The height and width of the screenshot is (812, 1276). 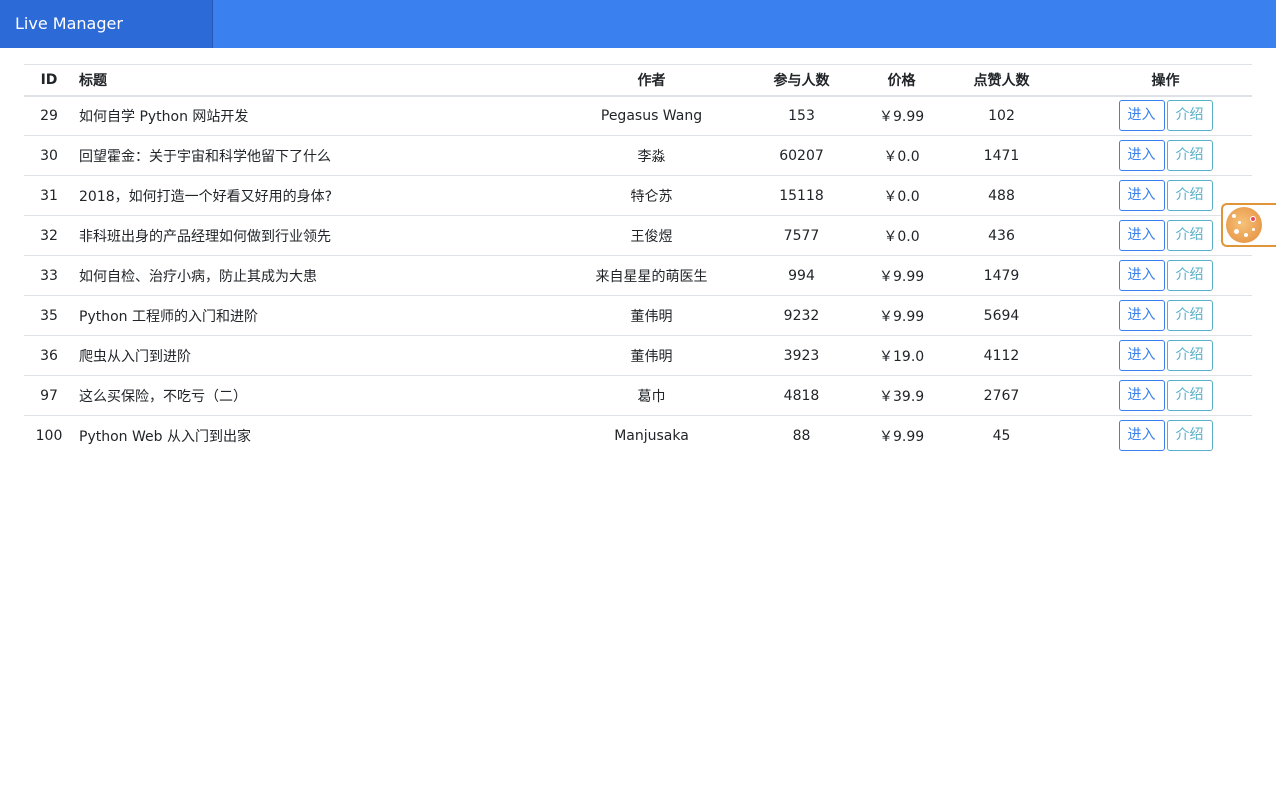 I want to click on cell-likes: 1479, so click(x=1001, y=275).